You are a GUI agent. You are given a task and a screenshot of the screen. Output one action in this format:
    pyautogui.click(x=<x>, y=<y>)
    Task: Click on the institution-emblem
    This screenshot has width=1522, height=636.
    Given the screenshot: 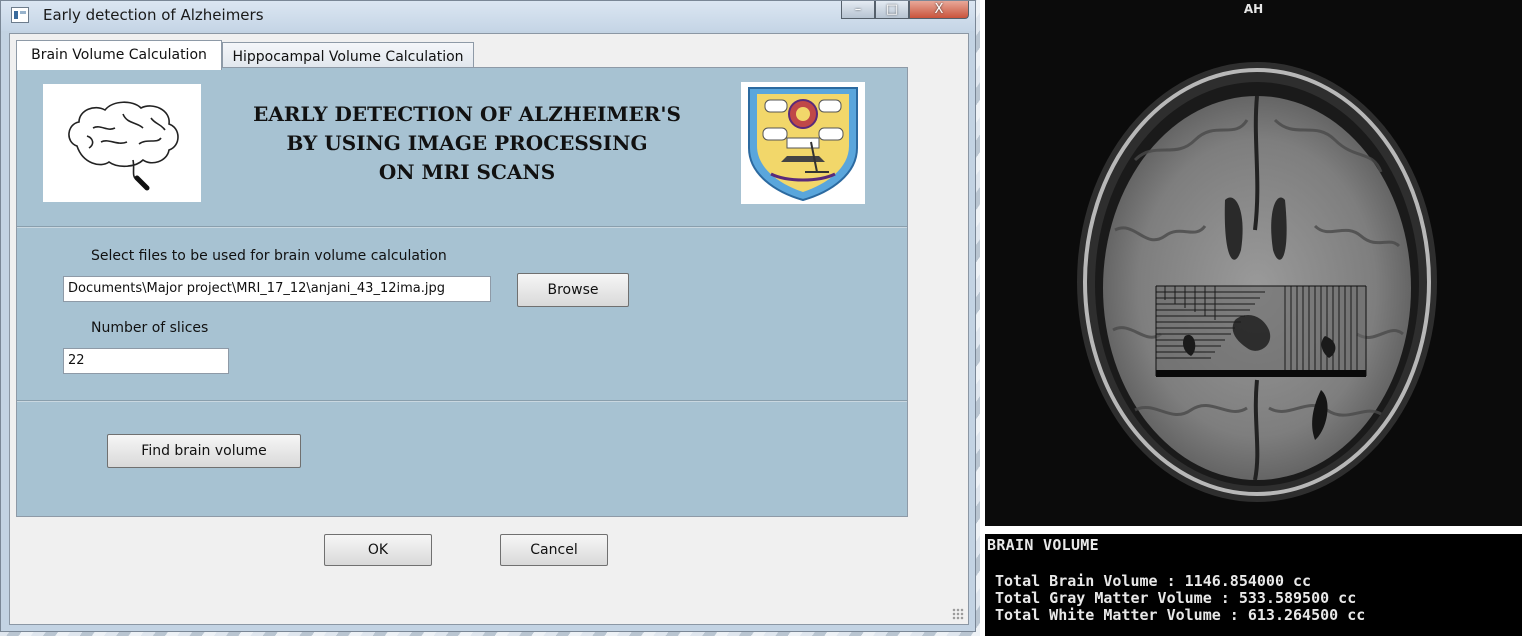 What is the action you would take?
    pyautogui.click(x=803, y=143)
    